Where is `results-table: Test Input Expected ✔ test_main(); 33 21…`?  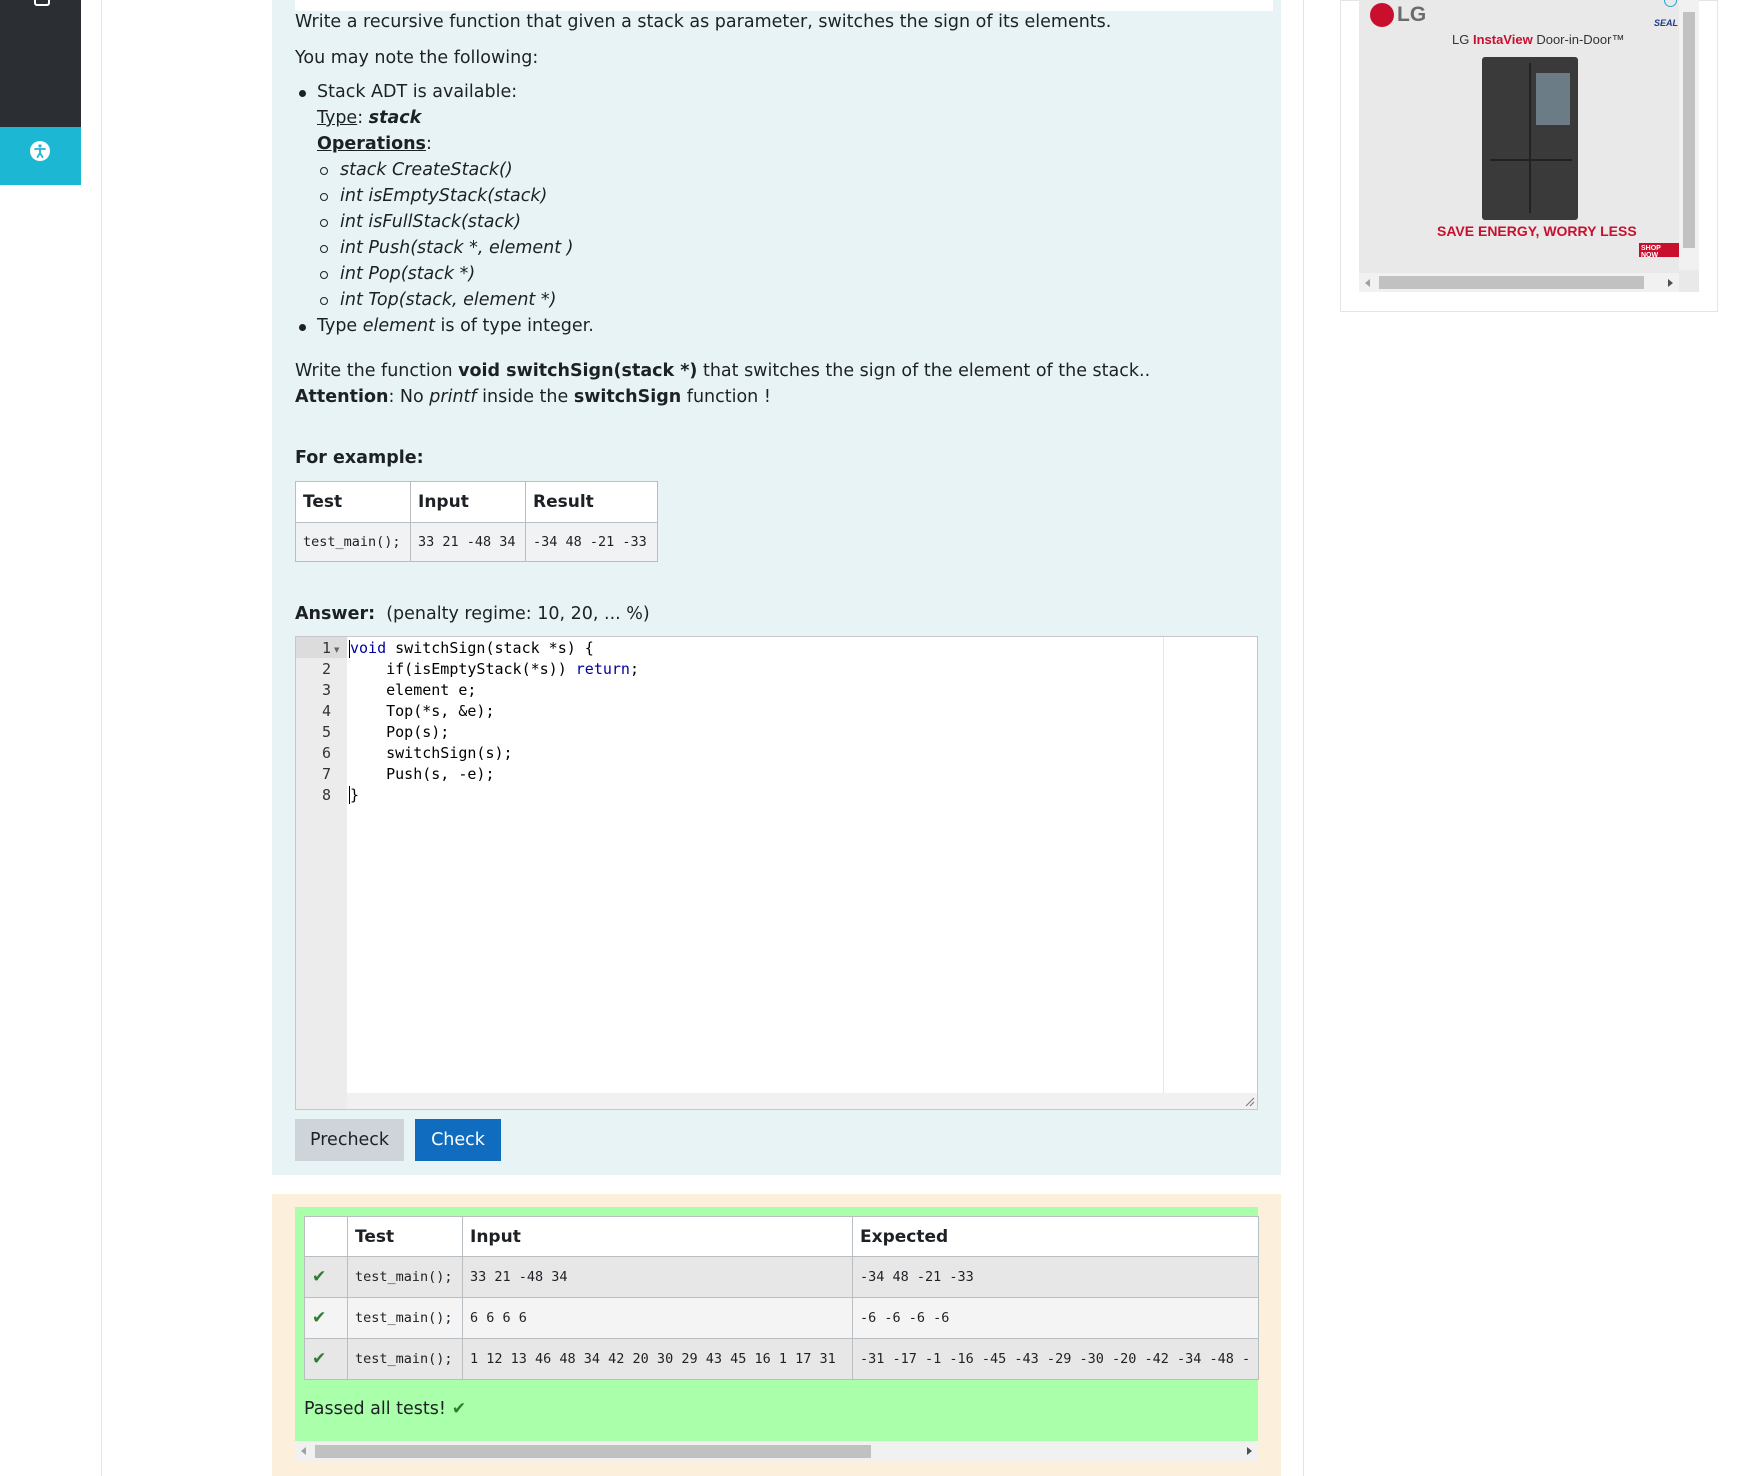 results-table: Test Input Expected ✔ test_main(); 33 21… is located at coordinates (781, 1298).